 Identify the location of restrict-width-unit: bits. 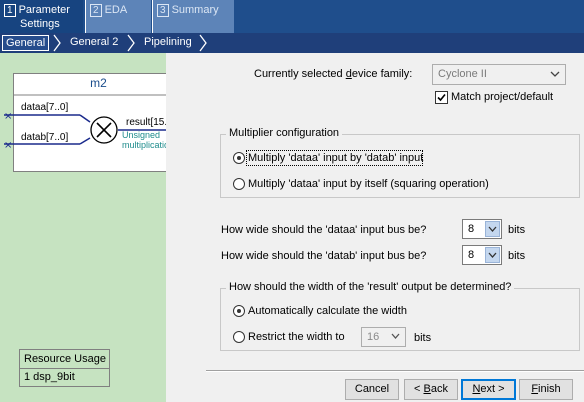
(423, 338).